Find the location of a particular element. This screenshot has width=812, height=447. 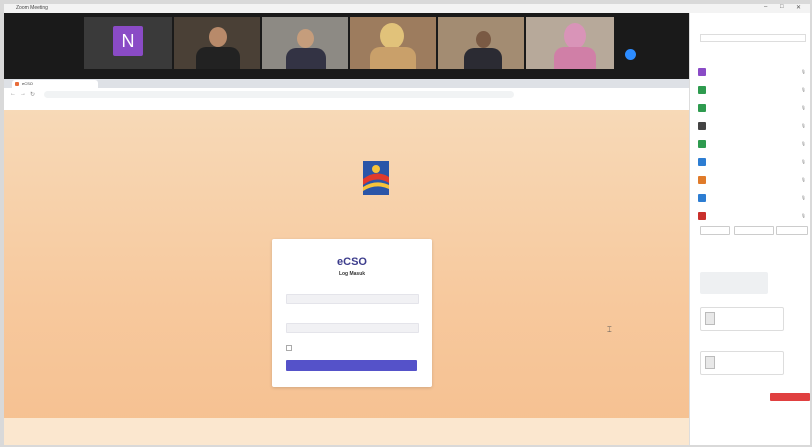

site-logo is located at coordinates (344, 179).